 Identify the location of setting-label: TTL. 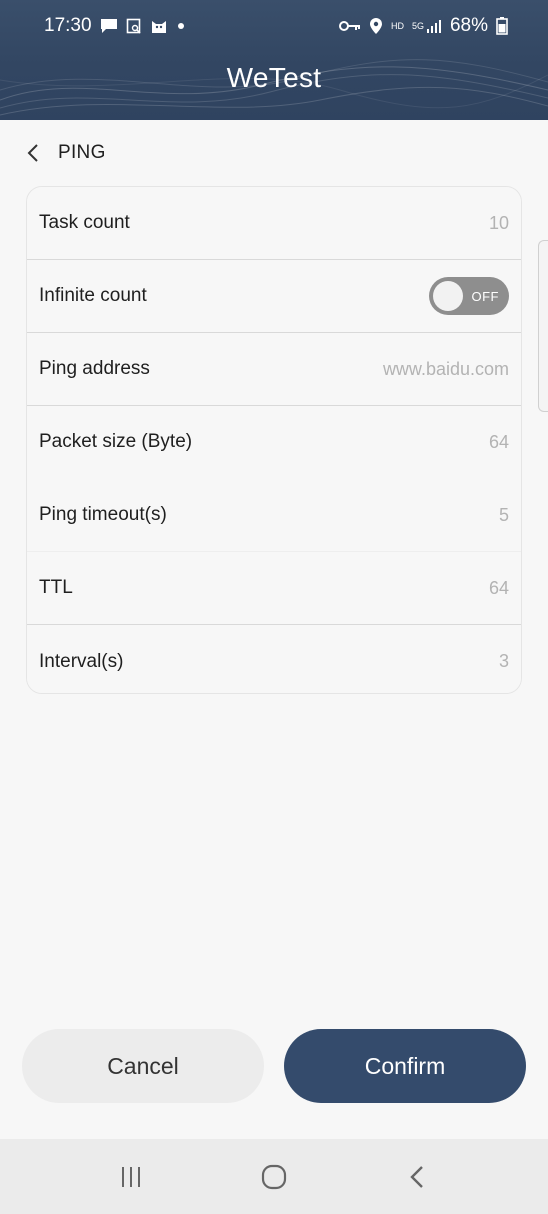
(56, 587).